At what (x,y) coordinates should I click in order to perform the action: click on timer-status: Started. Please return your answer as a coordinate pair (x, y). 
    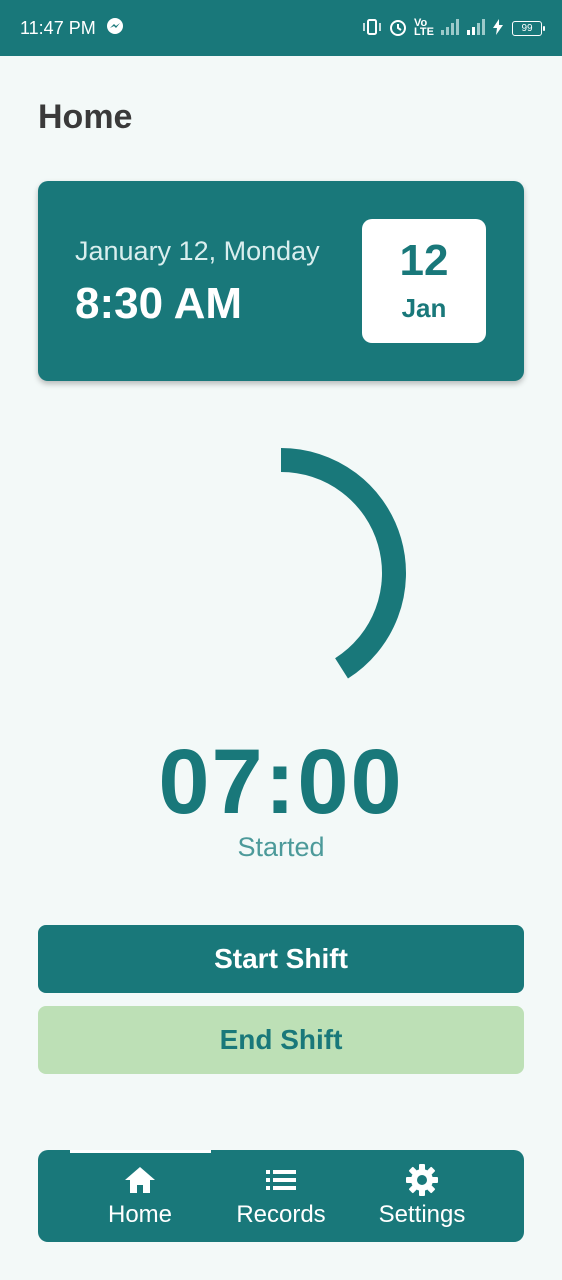
    Looking at the image, I should click on (281, 847).